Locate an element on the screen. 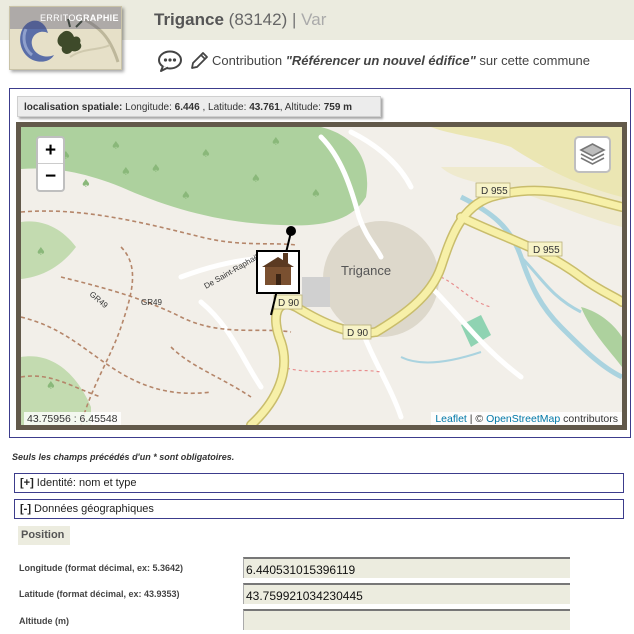 The width and height of the screenshot is (634, 634). commune-code: (83142) is located at coordinates (258, 19).